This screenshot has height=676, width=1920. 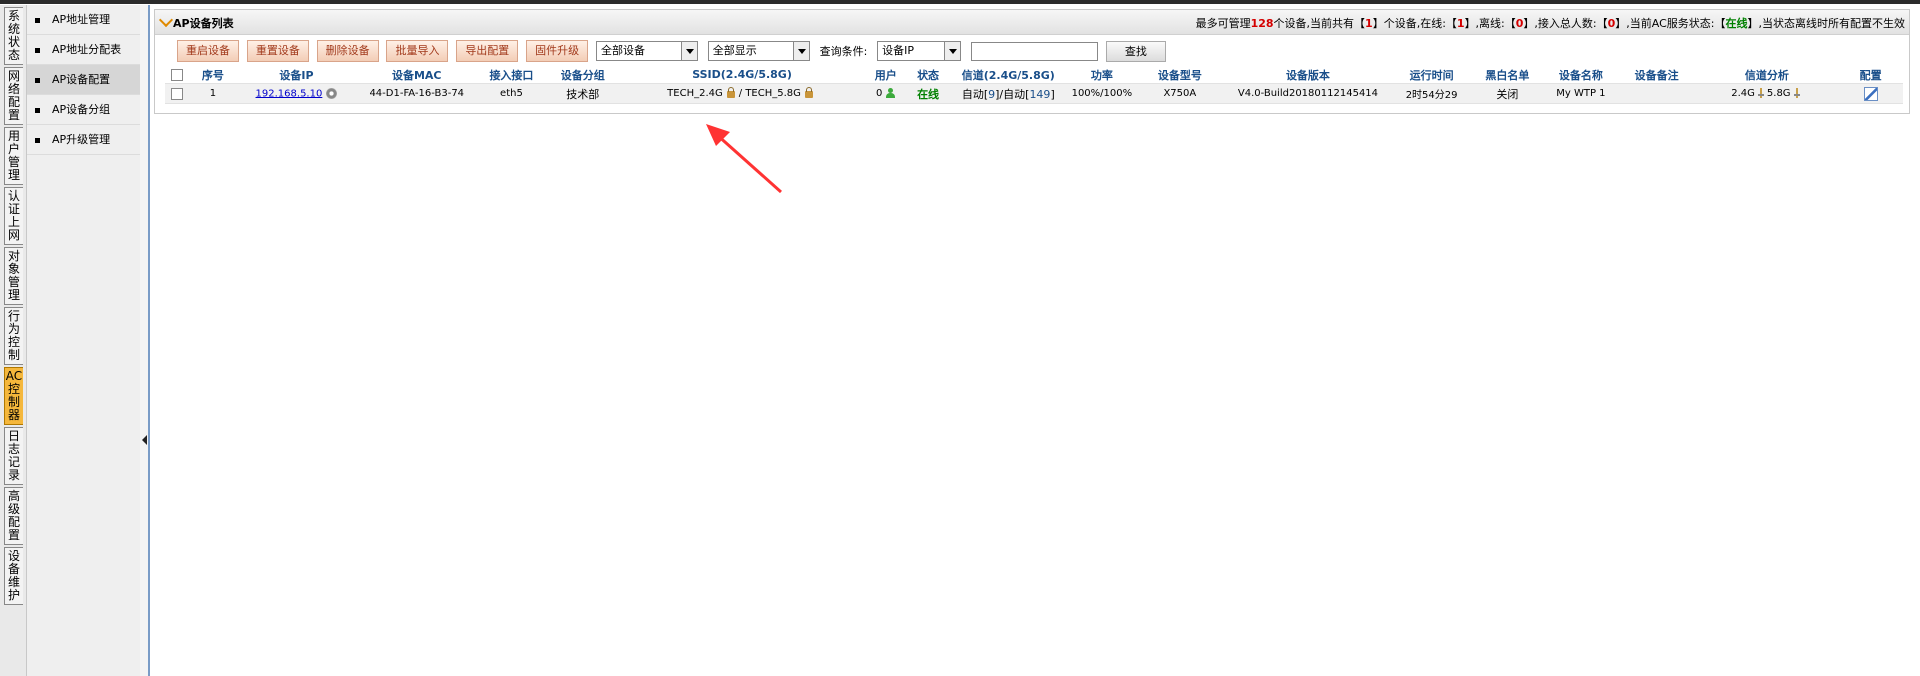 What do you see at coordinates (1014, 94) in the screenshot?
I see `channel-mode-58g: 自动` at bounding box center [1014, 94].